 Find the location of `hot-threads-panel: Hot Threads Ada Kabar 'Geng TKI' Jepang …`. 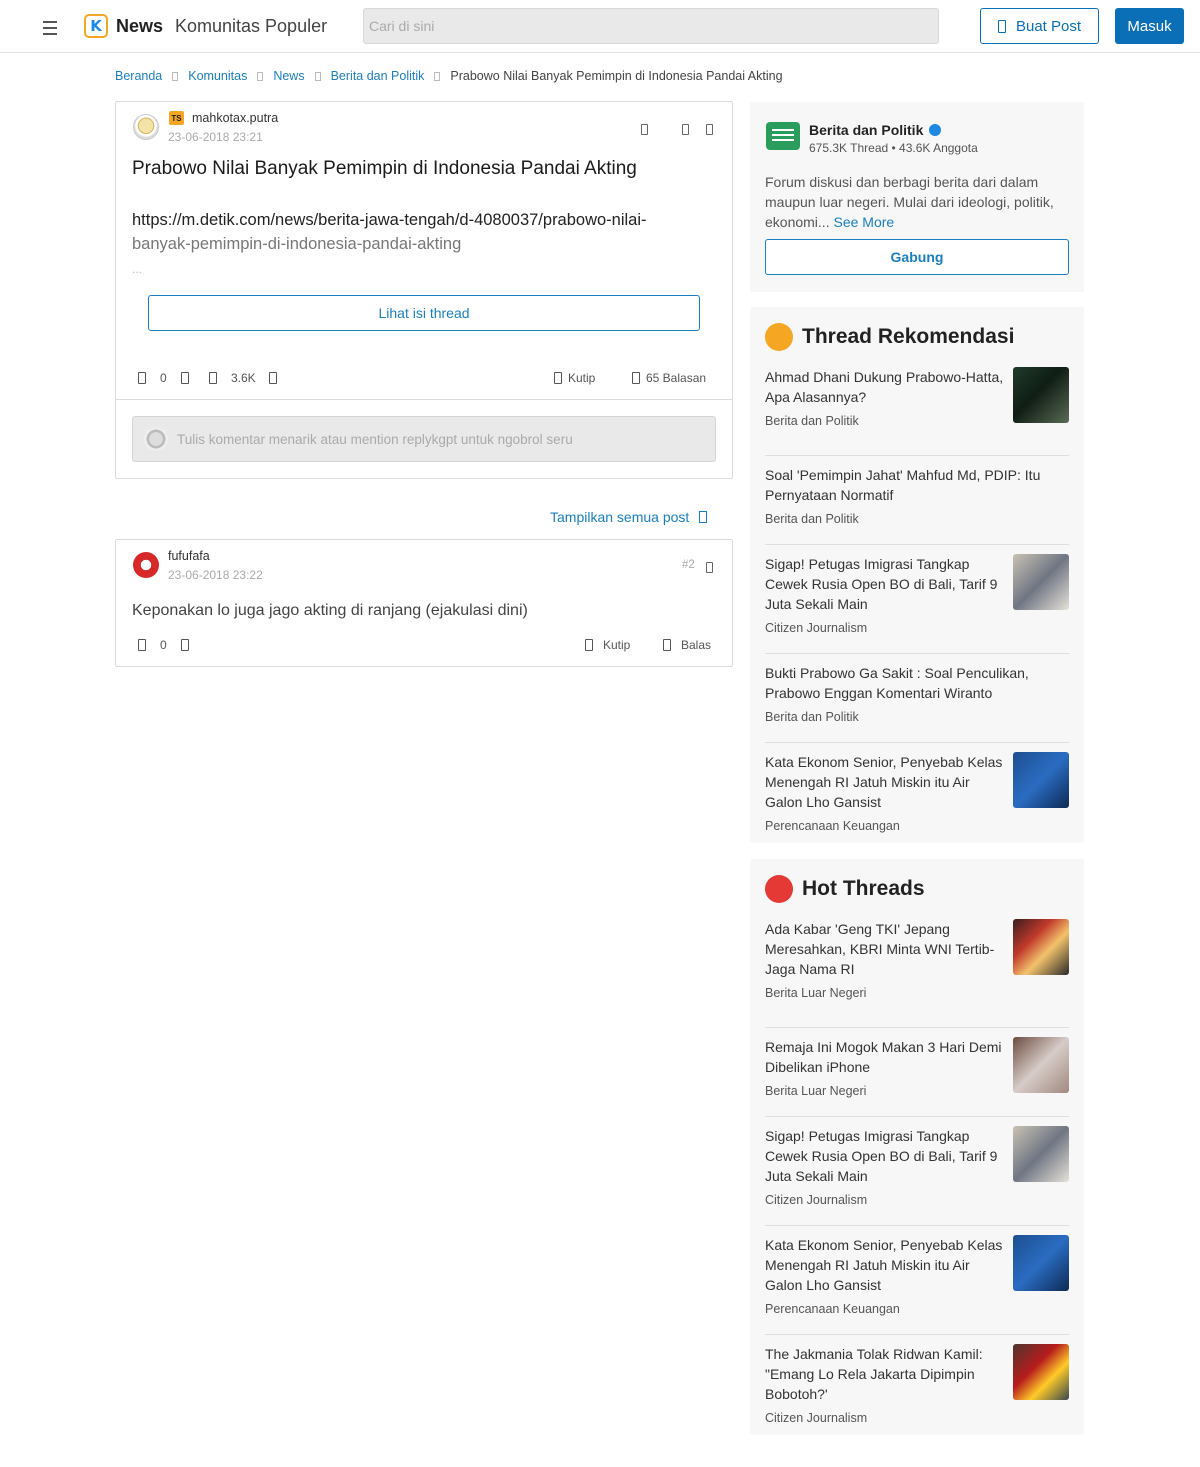

hot-threads-panel: Hot Threads Ada Kabar 'Geng TKI' Jepang … is located at coordinates (917, 1147).